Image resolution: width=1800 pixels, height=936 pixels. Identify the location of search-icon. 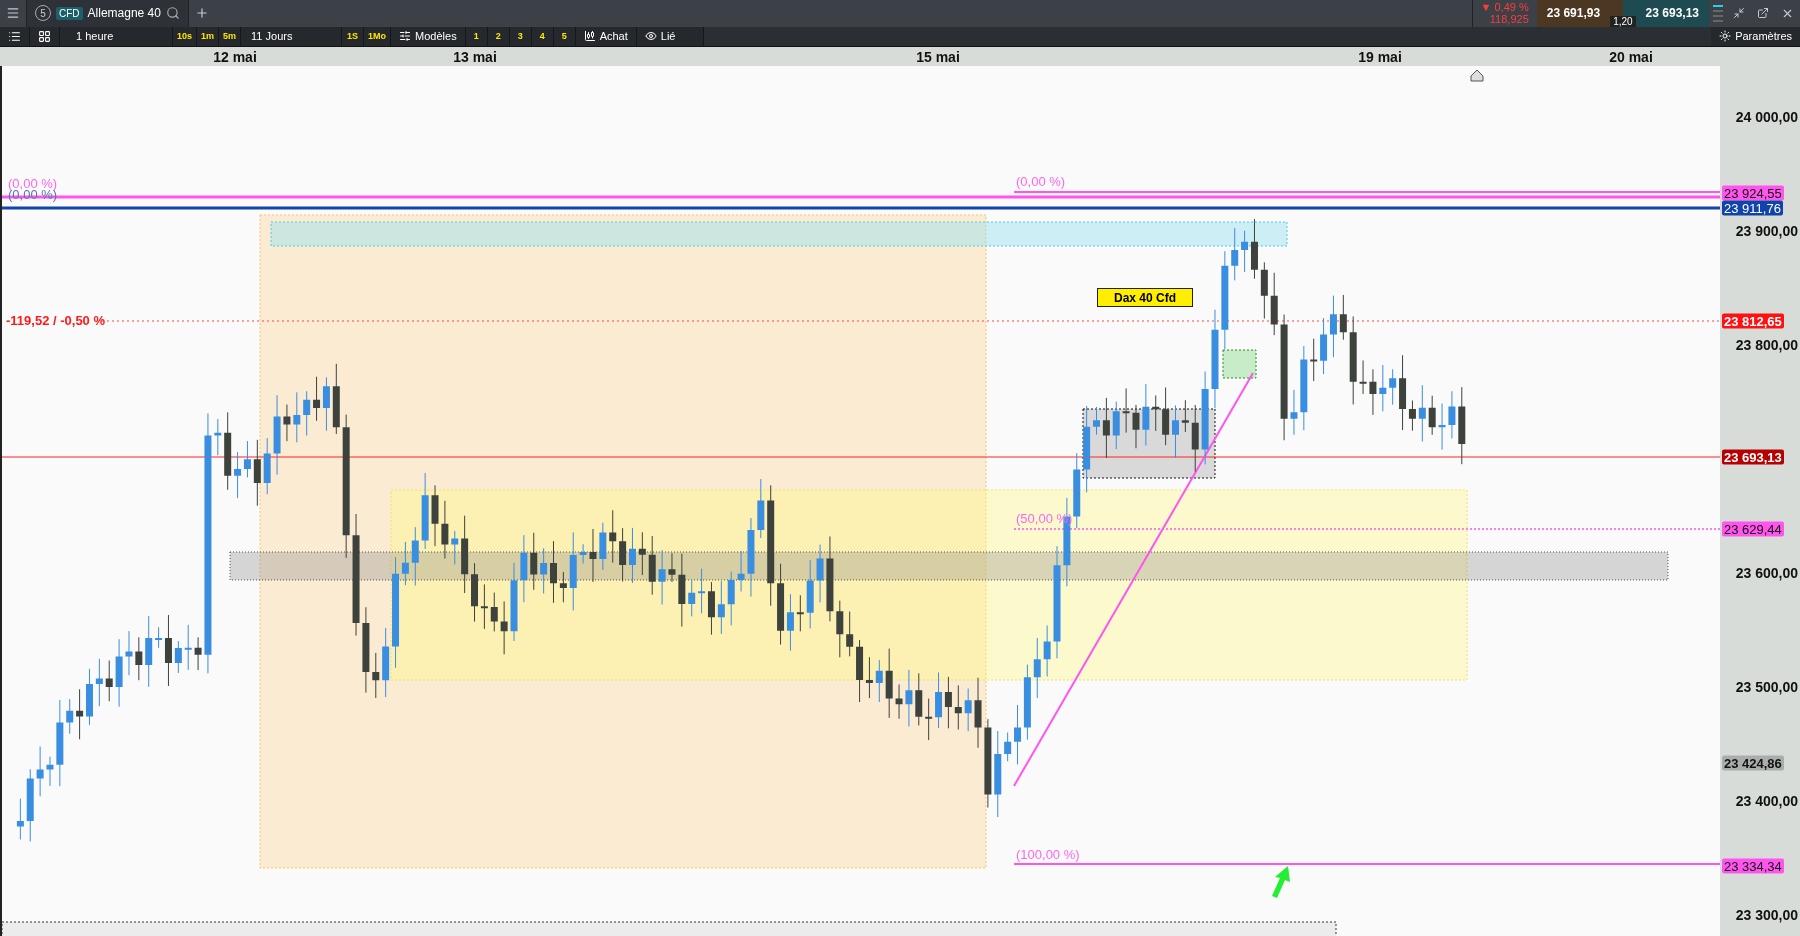
(172, 13).